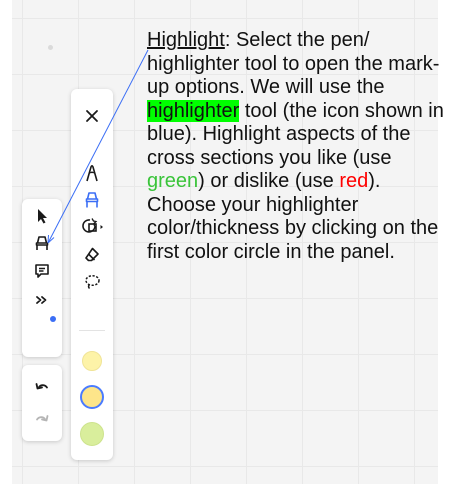  I want to click on lasso-icon, so click(92, 282).